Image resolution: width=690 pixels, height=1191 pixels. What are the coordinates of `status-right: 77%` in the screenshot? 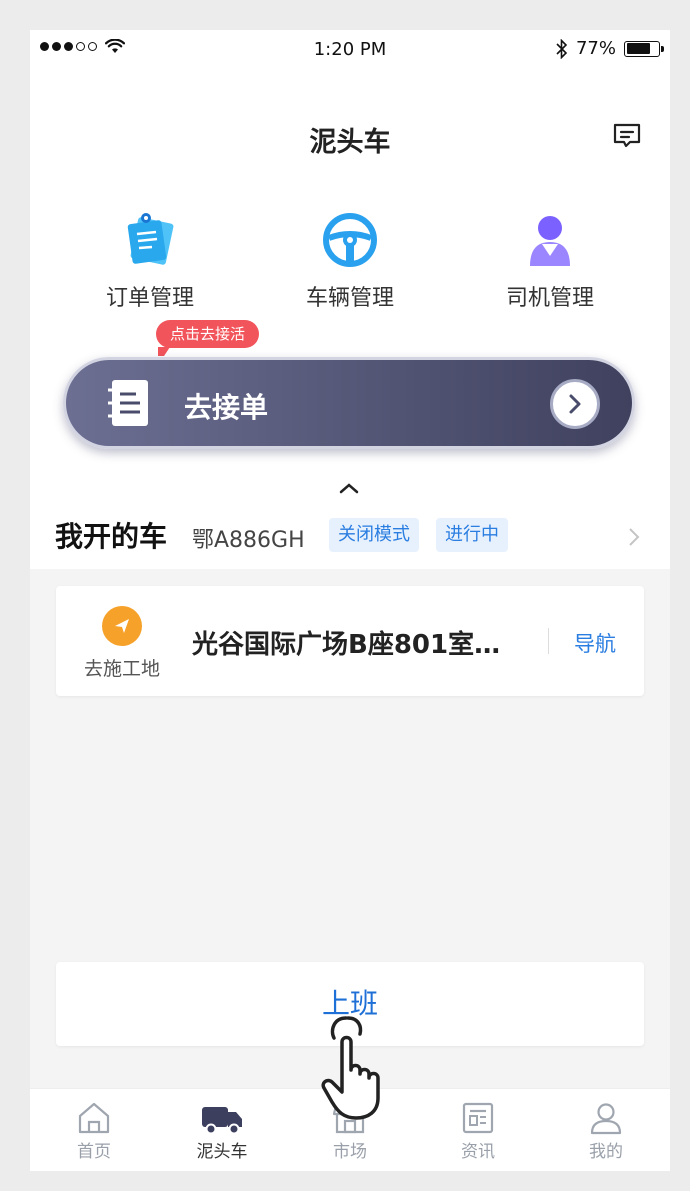 It's located at (610, 48).